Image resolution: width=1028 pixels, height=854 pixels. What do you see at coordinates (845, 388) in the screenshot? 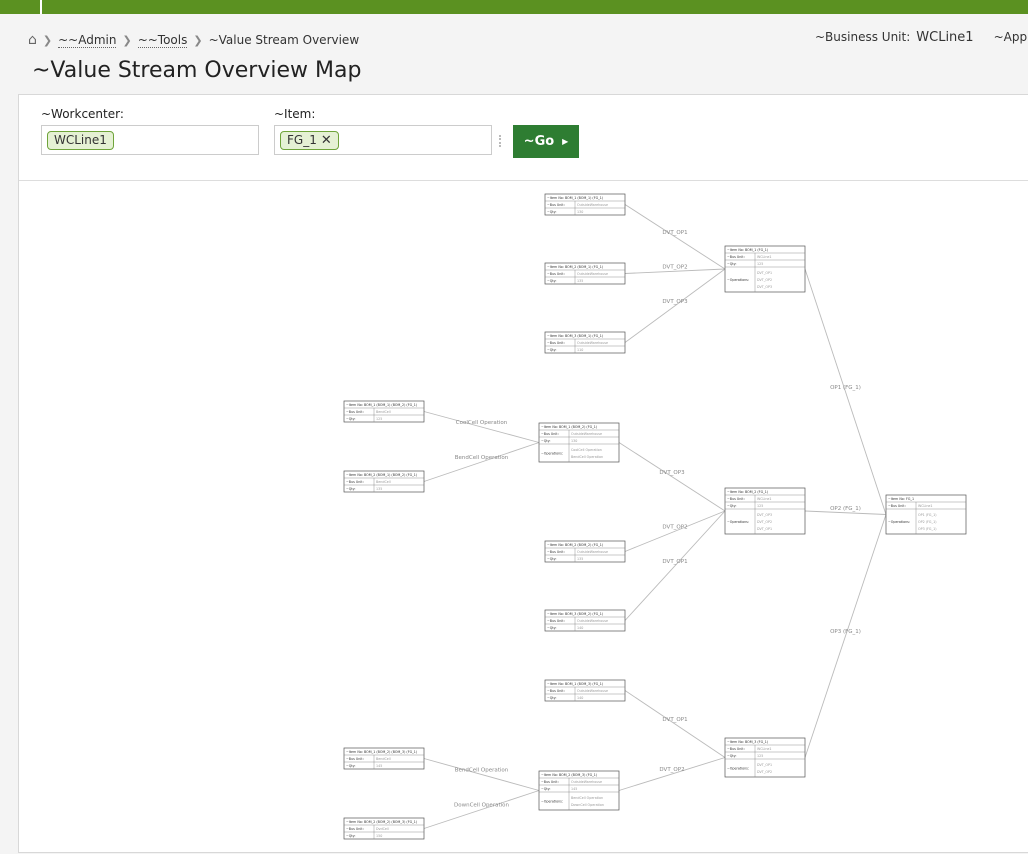
I see `edge-label: OP1 (FG_1)` at bounding box center [845, 388].